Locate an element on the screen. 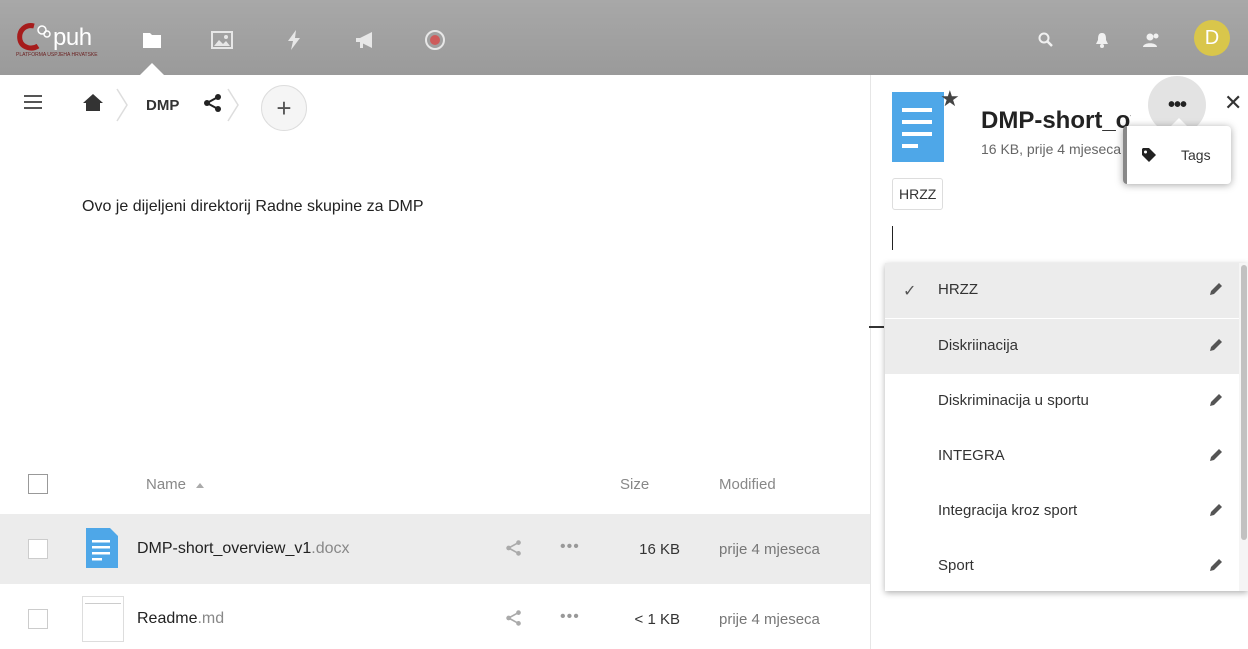 This screenshot has width=1248, height=649. tag-option-label: HRZZ is located at coordinates (958, 289).